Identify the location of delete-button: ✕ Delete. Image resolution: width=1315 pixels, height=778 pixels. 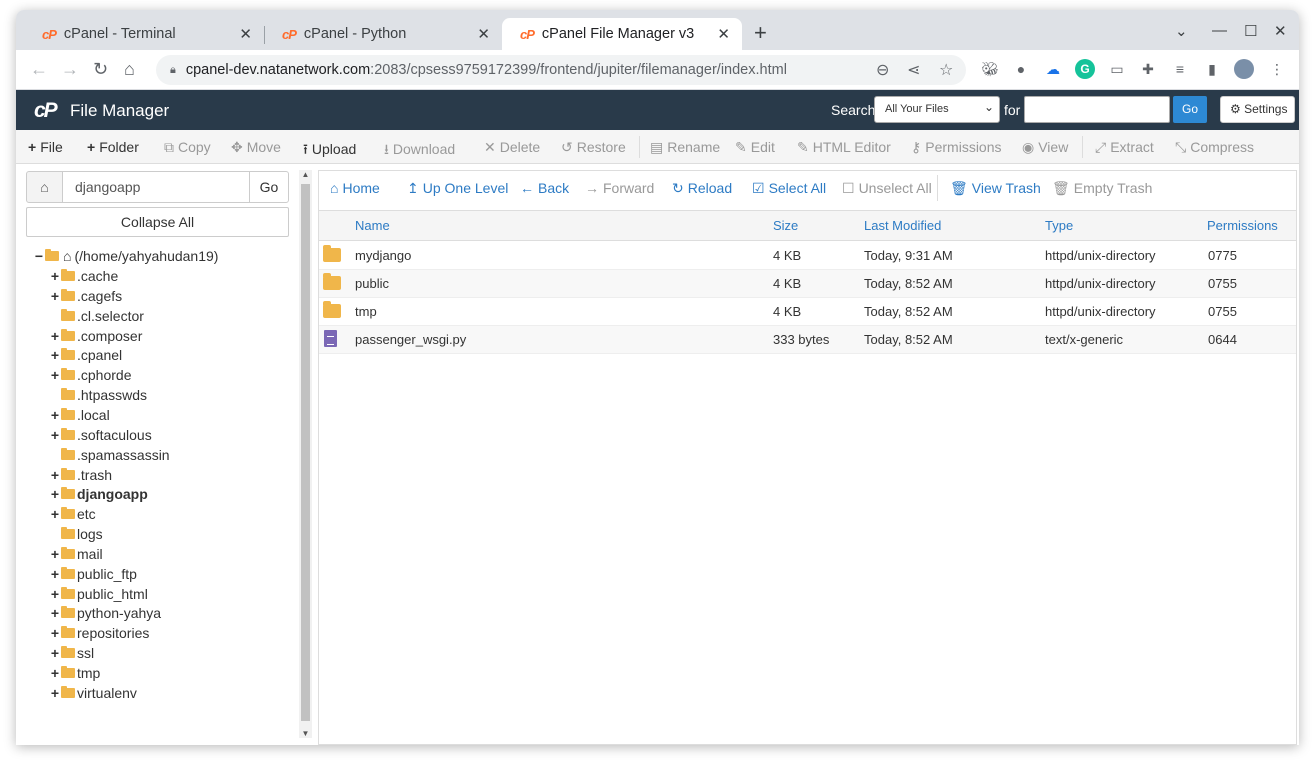
(512, 147).